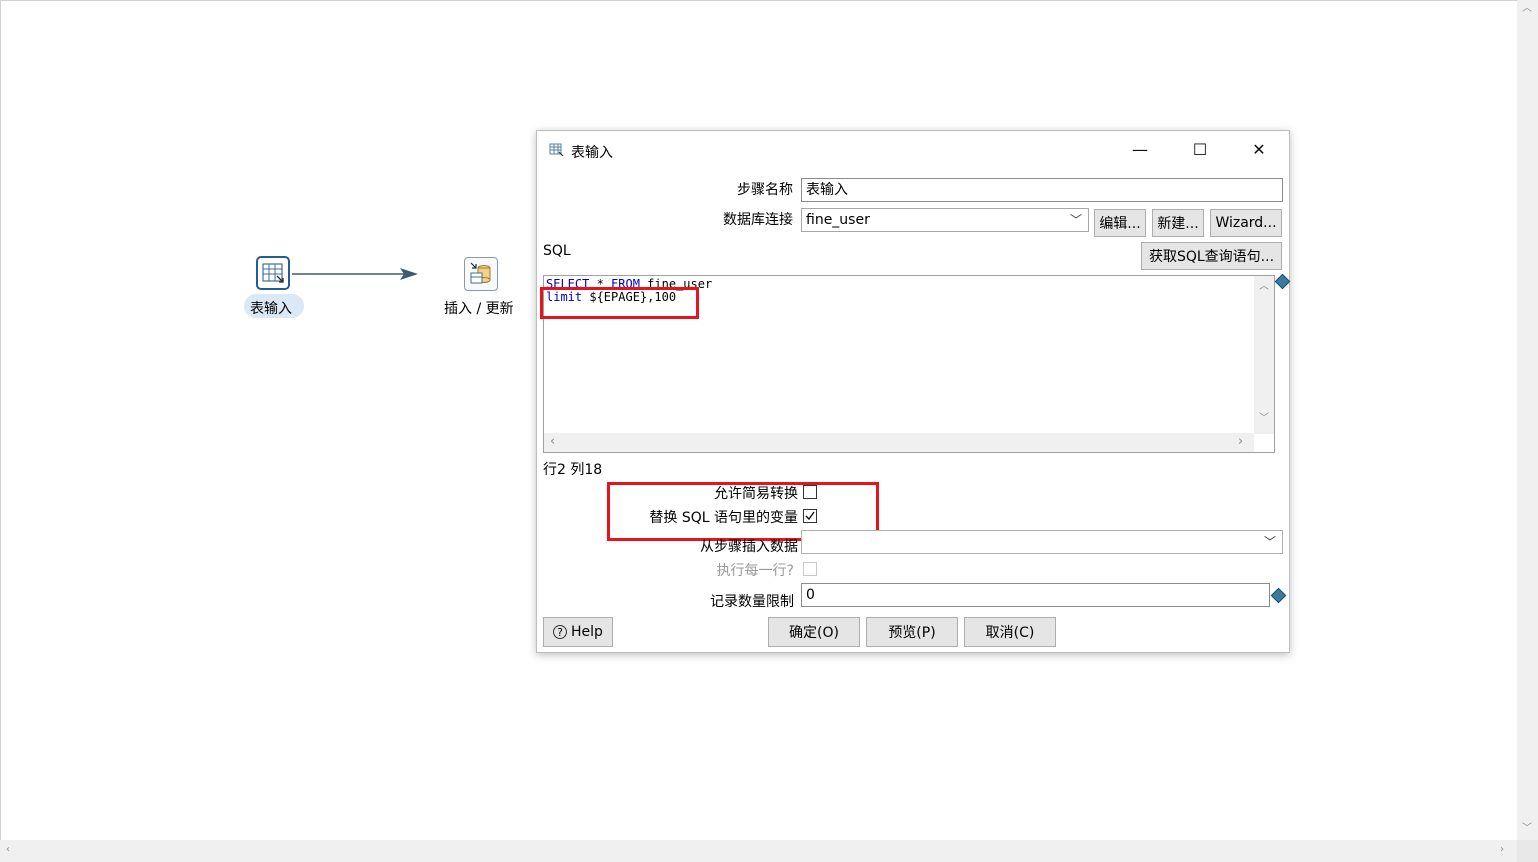  I want to click on close-icon: ✕, so click(1259, 149).